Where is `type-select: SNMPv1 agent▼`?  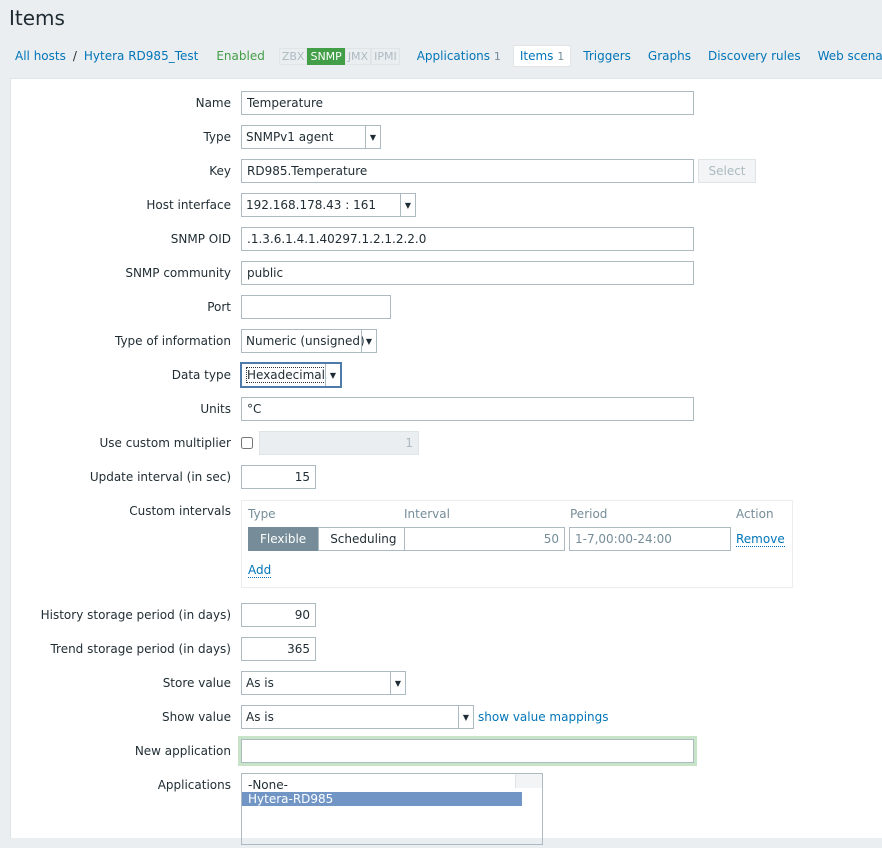 type-select: SNMPv1 agent▼ is located at coordinates (311, 137).